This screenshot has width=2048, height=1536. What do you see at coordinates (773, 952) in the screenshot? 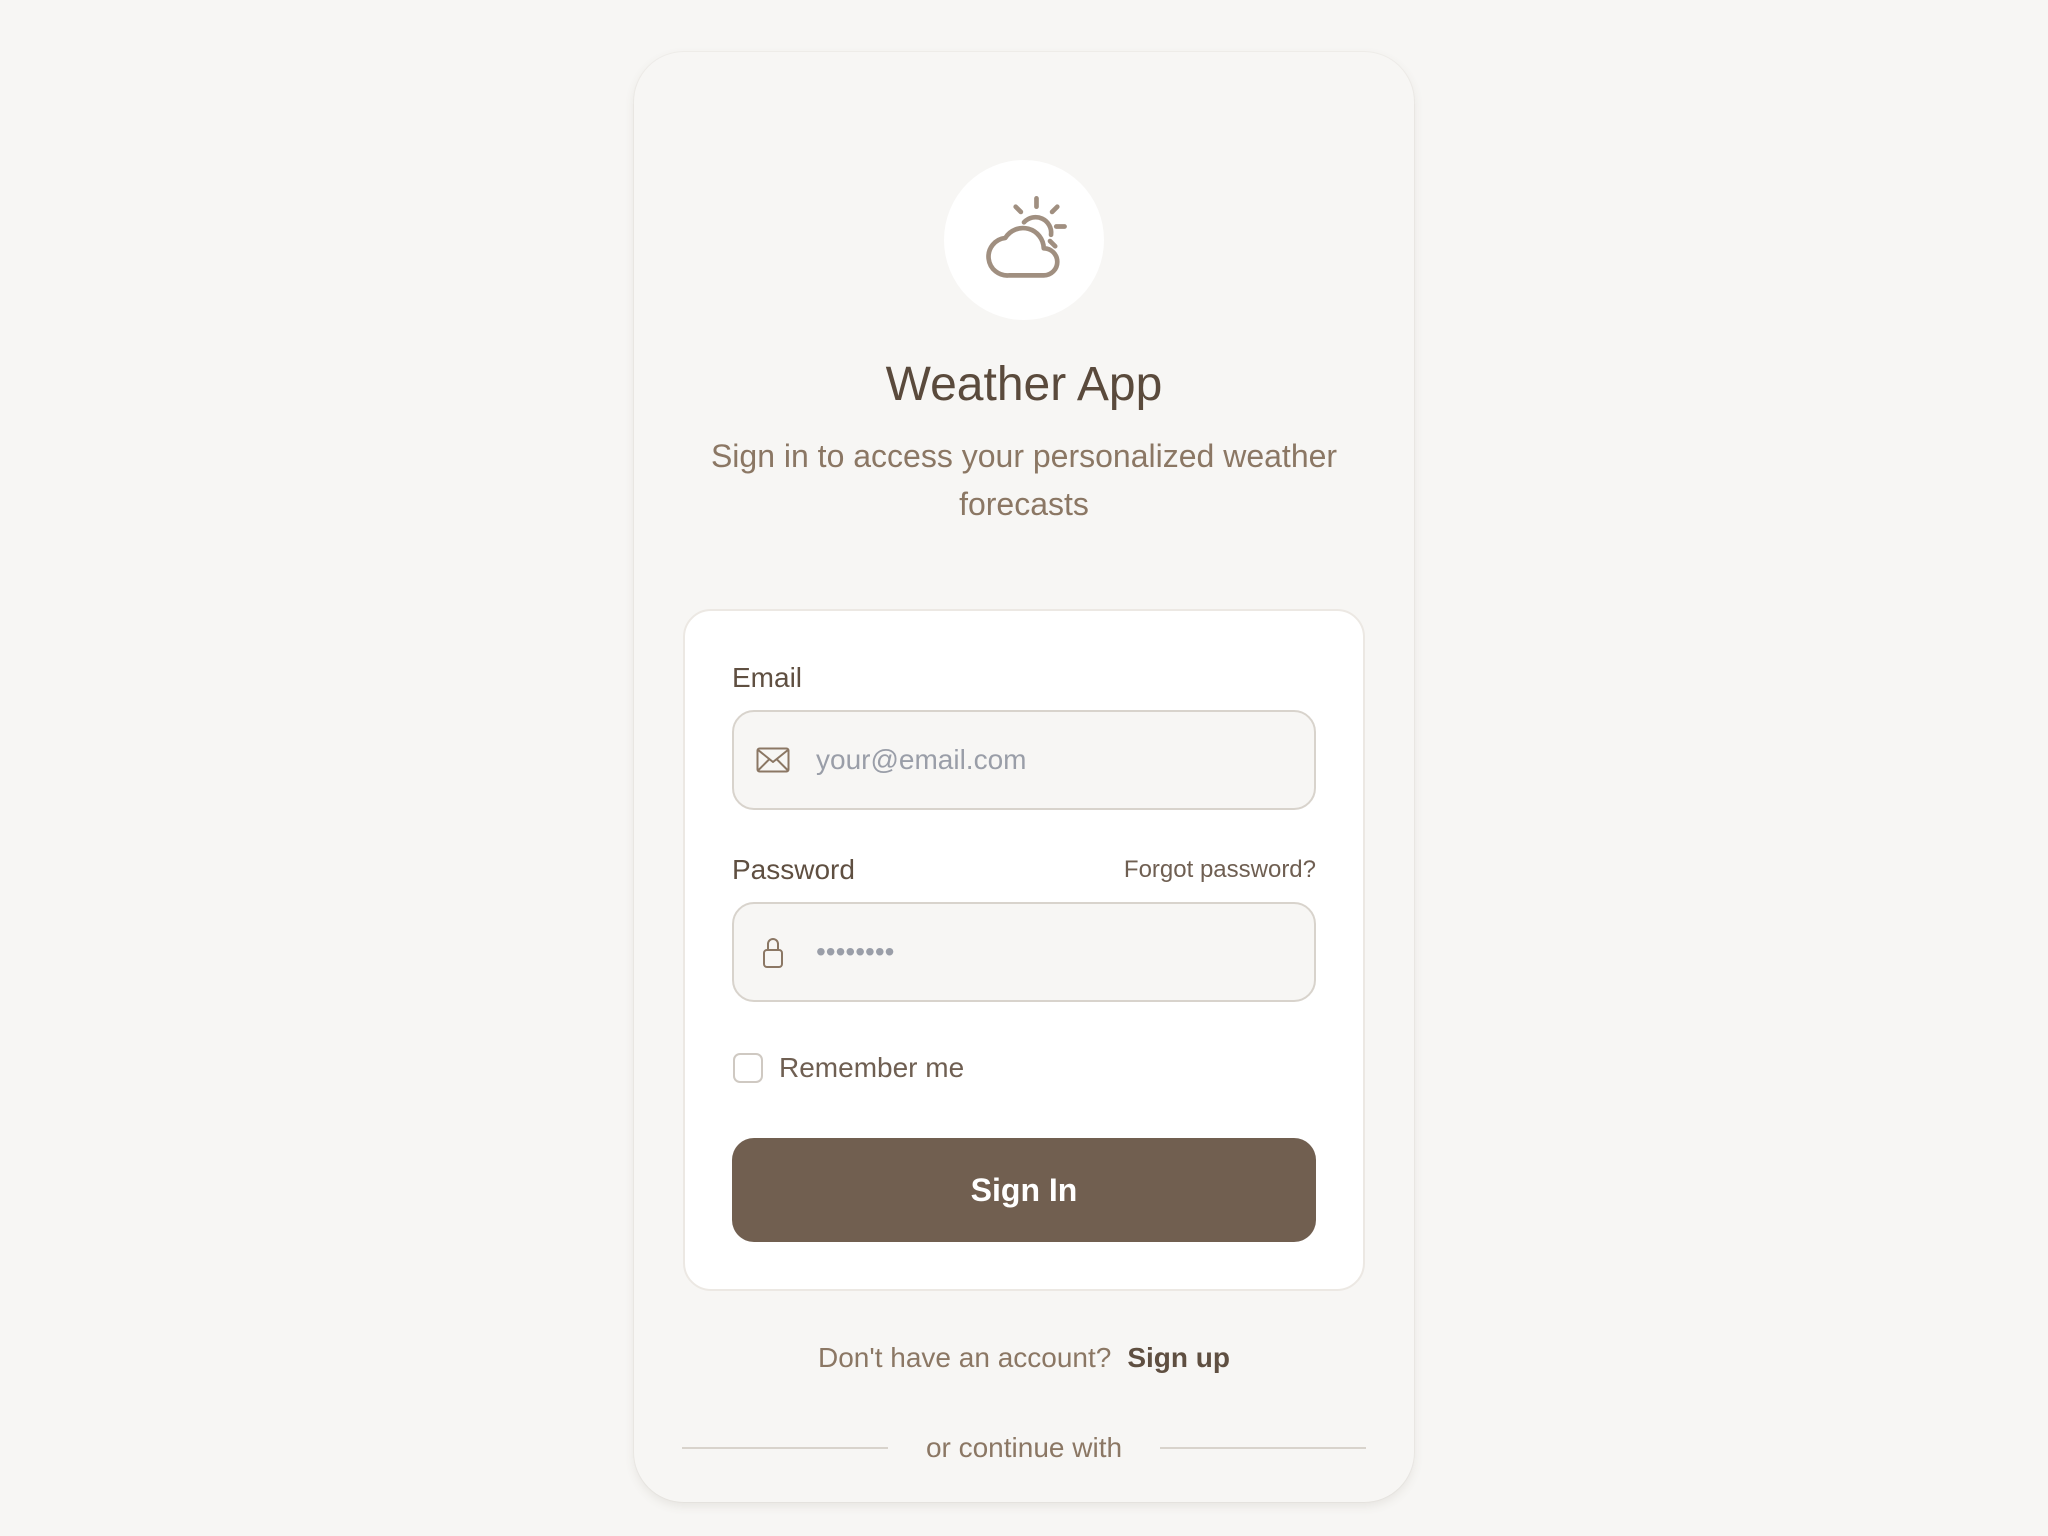
I see `lock-icon` at bounding box center [773, 952].